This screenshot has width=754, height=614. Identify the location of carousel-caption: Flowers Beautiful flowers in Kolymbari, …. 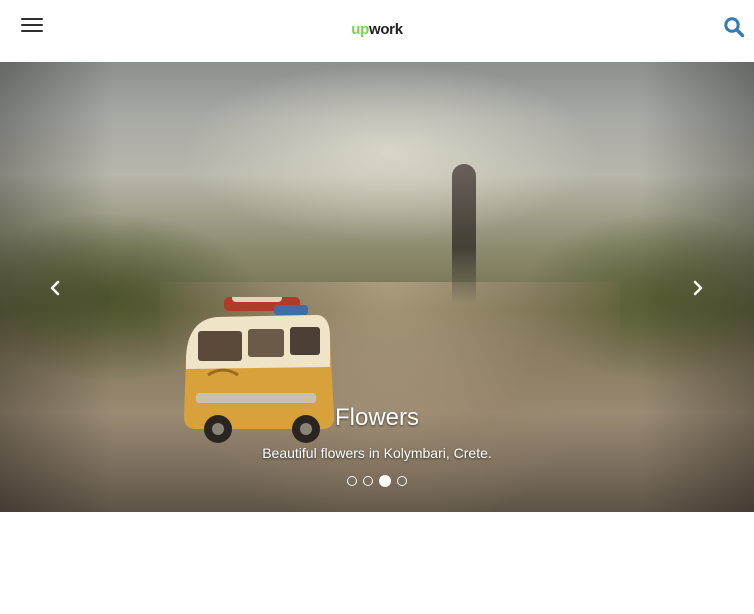
(377, 432).